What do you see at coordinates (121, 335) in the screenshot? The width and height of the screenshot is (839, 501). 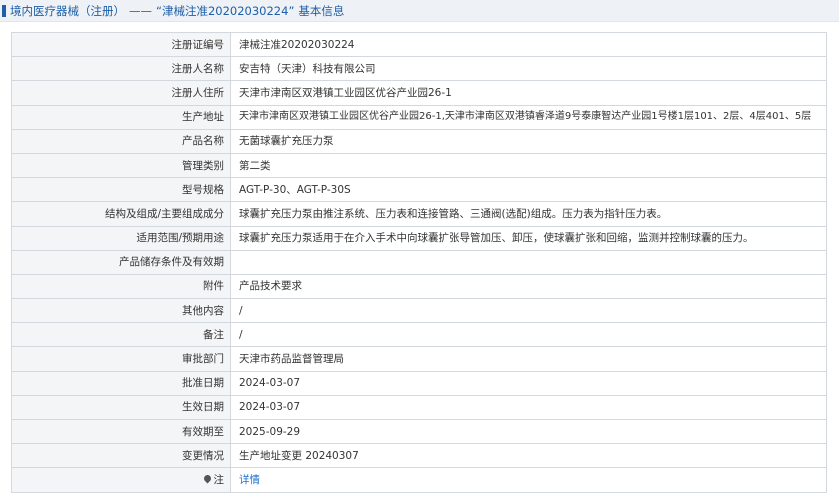 I see `row-label: 备注` at bounding box center [121, 335].